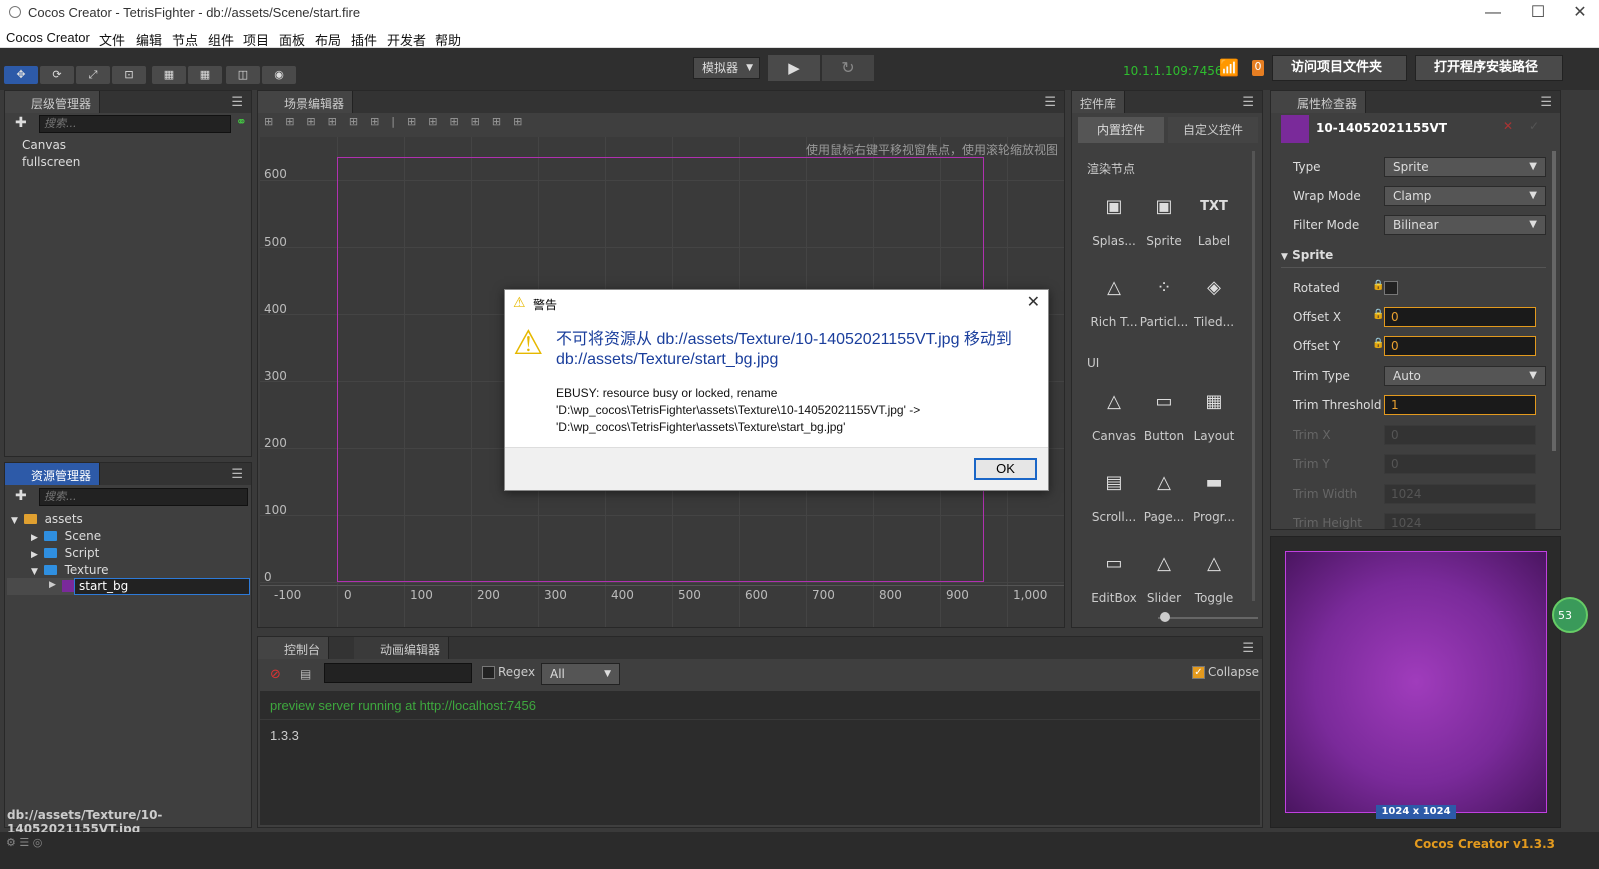 This screenshot has height=869, width=1599. Describe the element at coordinates (1165, 617) in the screenshot. I see `zoom-slider-handle` at that location.